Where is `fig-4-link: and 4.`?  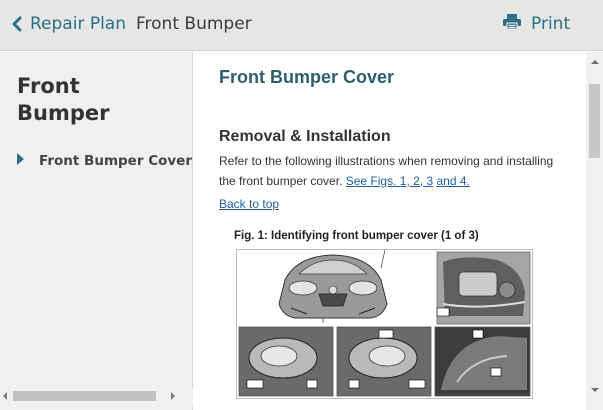 fig-4-link: and 4. is located at coordinates (452, 181).